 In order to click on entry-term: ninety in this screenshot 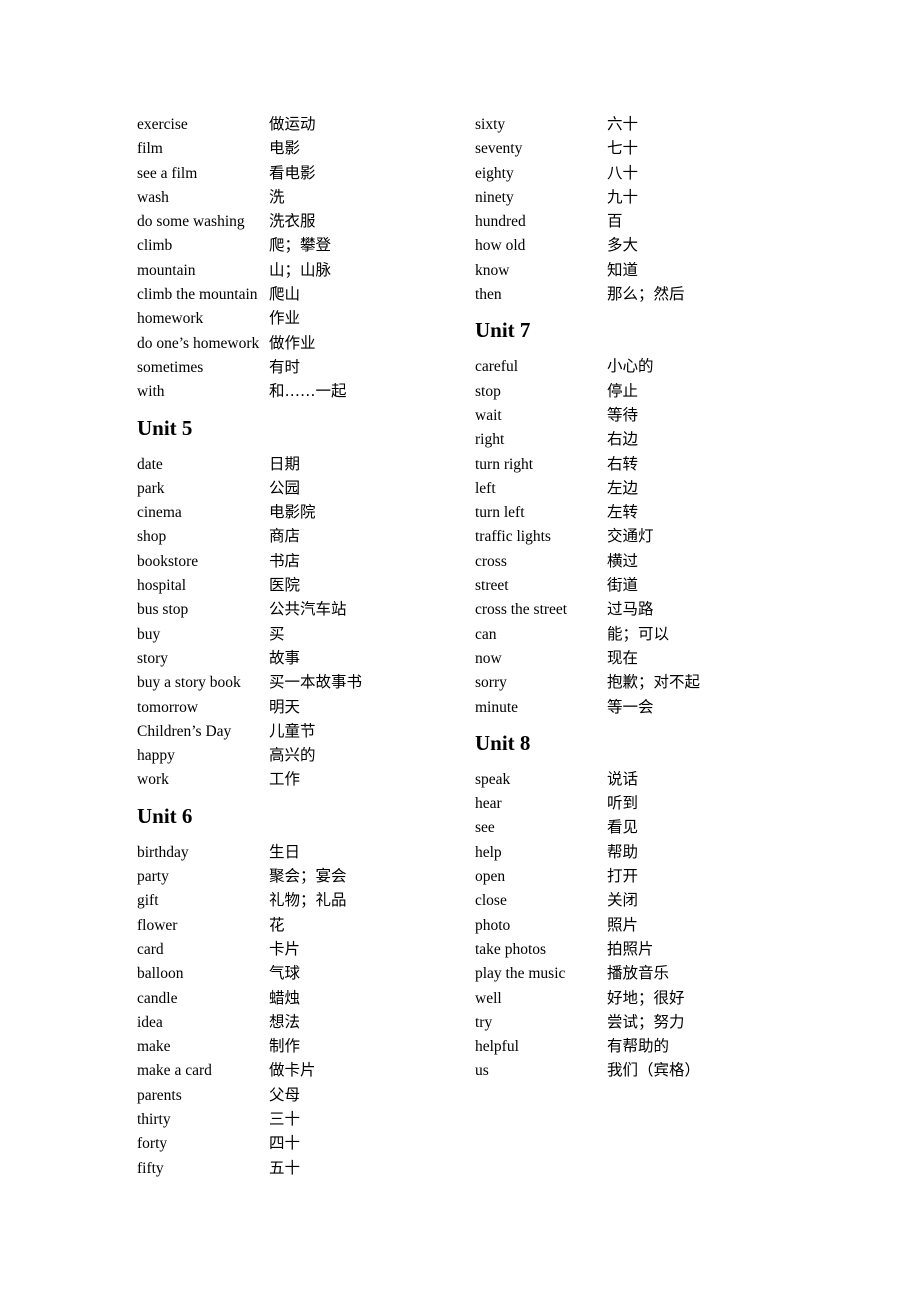, I will do `click(494, 197)`.